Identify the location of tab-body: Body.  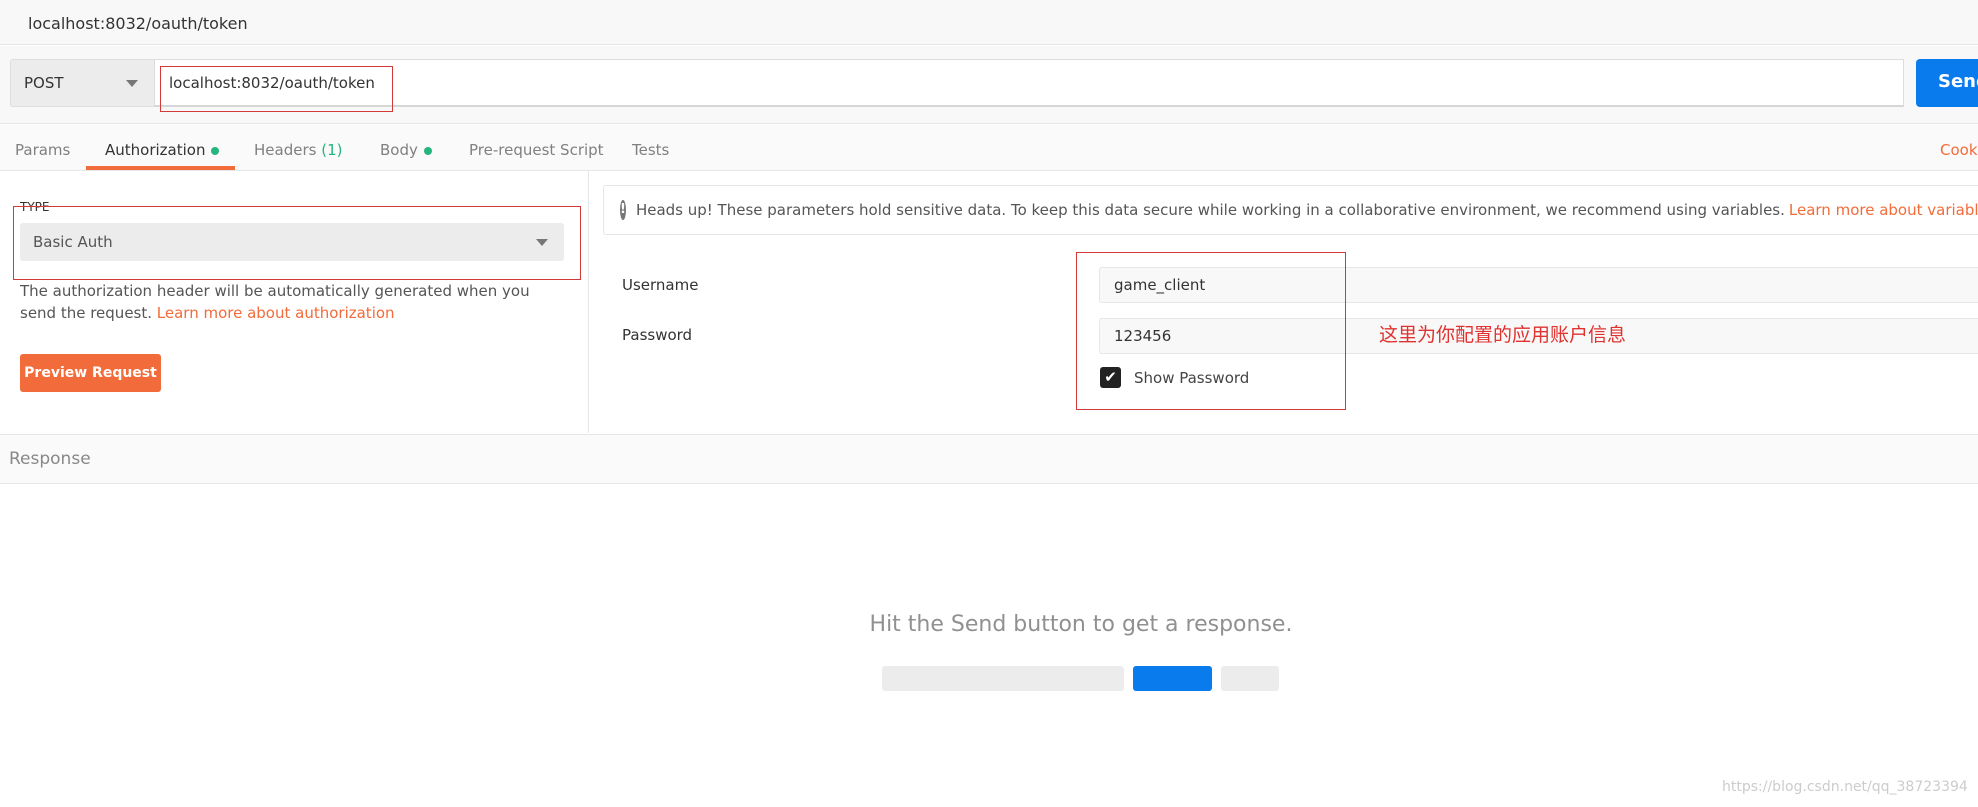
(406, 150).